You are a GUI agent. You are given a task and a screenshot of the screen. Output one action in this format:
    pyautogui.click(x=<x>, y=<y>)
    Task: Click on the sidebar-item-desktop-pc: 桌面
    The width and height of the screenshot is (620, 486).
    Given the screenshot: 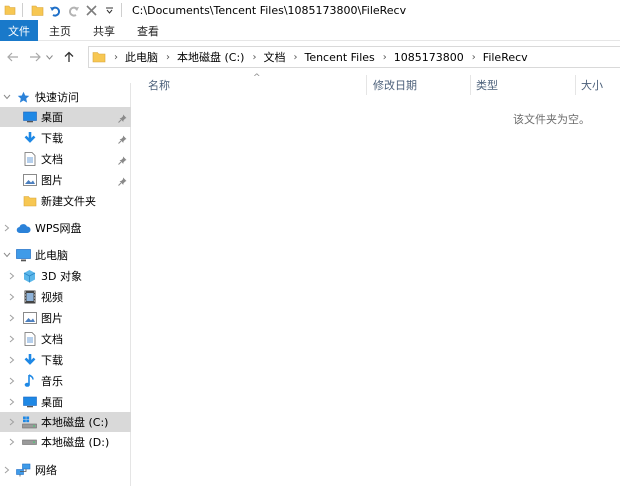 What is the action you would take?
    pyautogui.click(x=65, y=402)
    